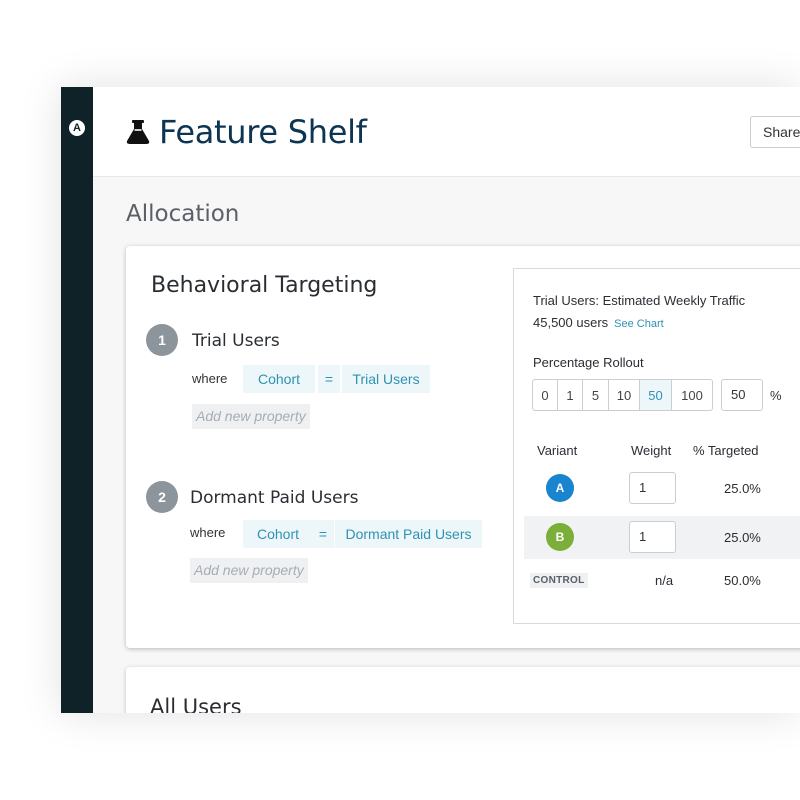 This screenshot has width=800, height=800. Describe the element at coordinates (264, 285) in the screenshot. I see `behavioral-targeting-title: Behavioral Targeting` at that location.